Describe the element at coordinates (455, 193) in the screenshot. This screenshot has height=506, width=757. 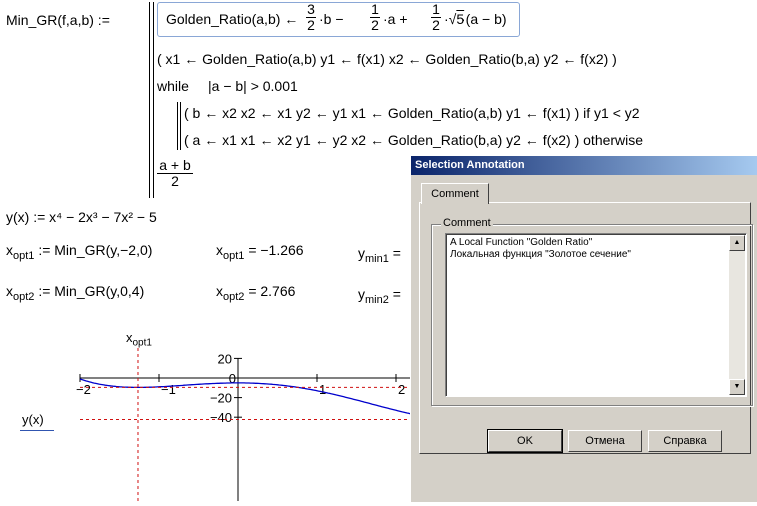
I see `tab-comment: Comment` at that location.